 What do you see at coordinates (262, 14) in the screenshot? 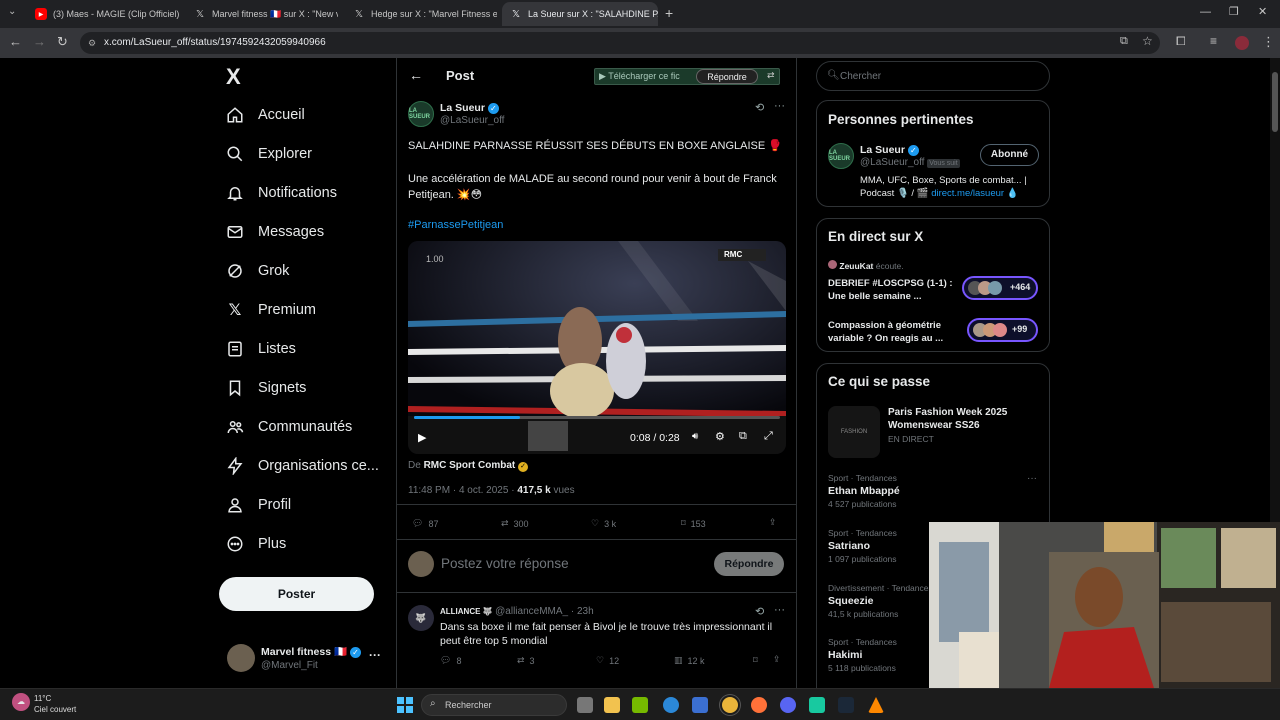
I see `browser-tab-2: 𝕏 Marvel fitness 🇫🇷 sur X : "New v ✕` at bounding box center [262, 14].